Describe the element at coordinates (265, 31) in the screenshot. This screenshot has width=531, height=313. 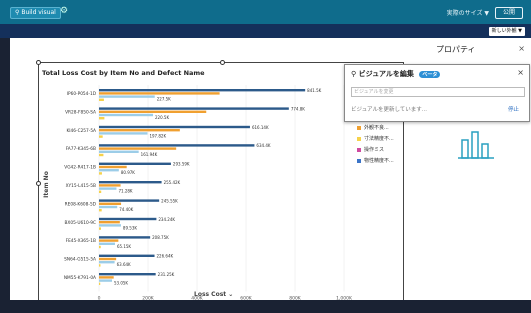
I see `sub-toolbar: 新しい外観 ▼` at that location.